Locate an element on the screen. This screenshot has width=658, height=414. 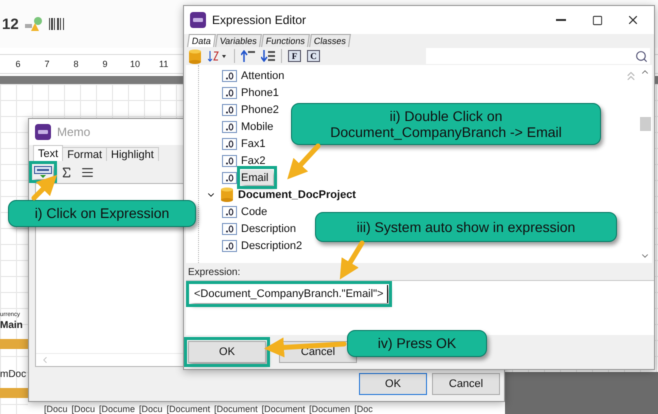
dialog-button: OK is located at coordinates (393, 384).